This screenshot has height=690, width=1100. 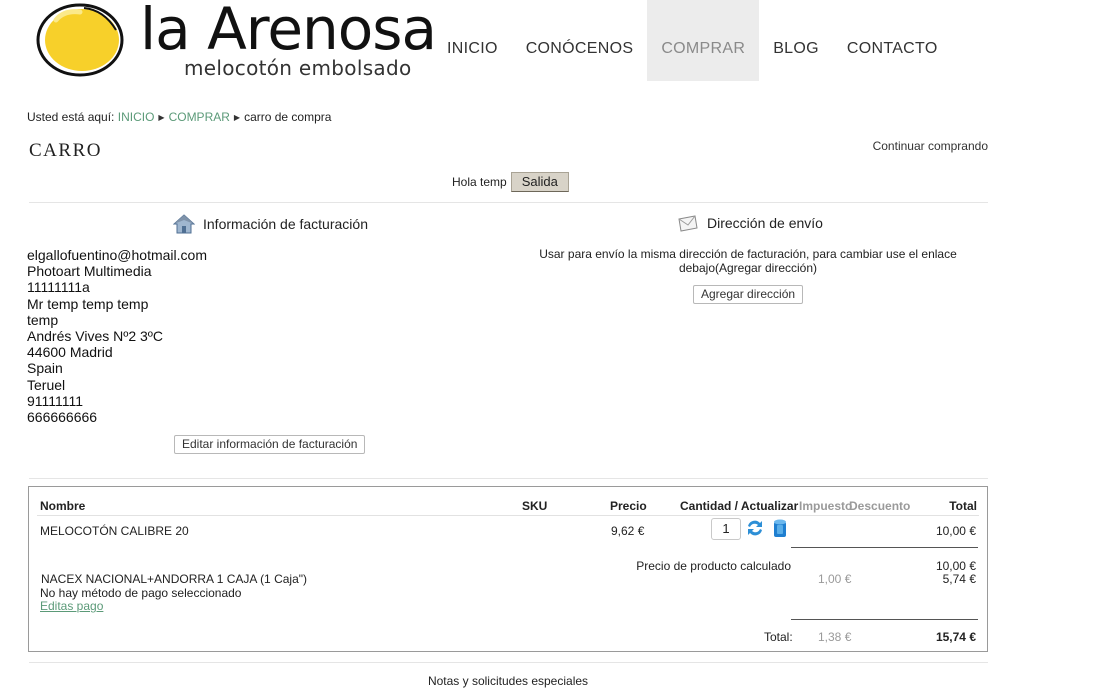 I want to click on billing-heading: Información de facturación, so click(x=270, y=224).